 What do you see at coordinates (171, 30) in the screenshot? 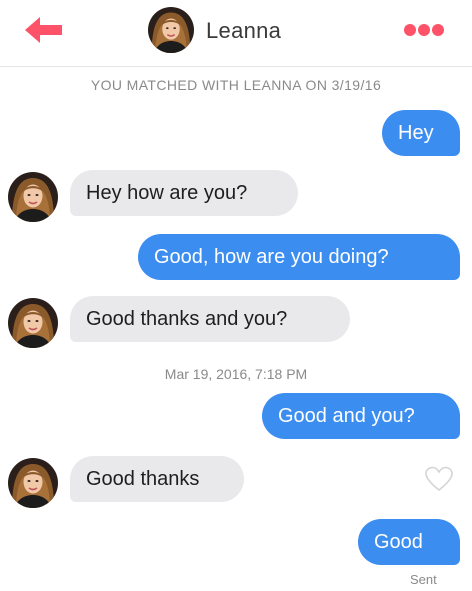
I see `header-avatar` at bounding box center [171, 30].